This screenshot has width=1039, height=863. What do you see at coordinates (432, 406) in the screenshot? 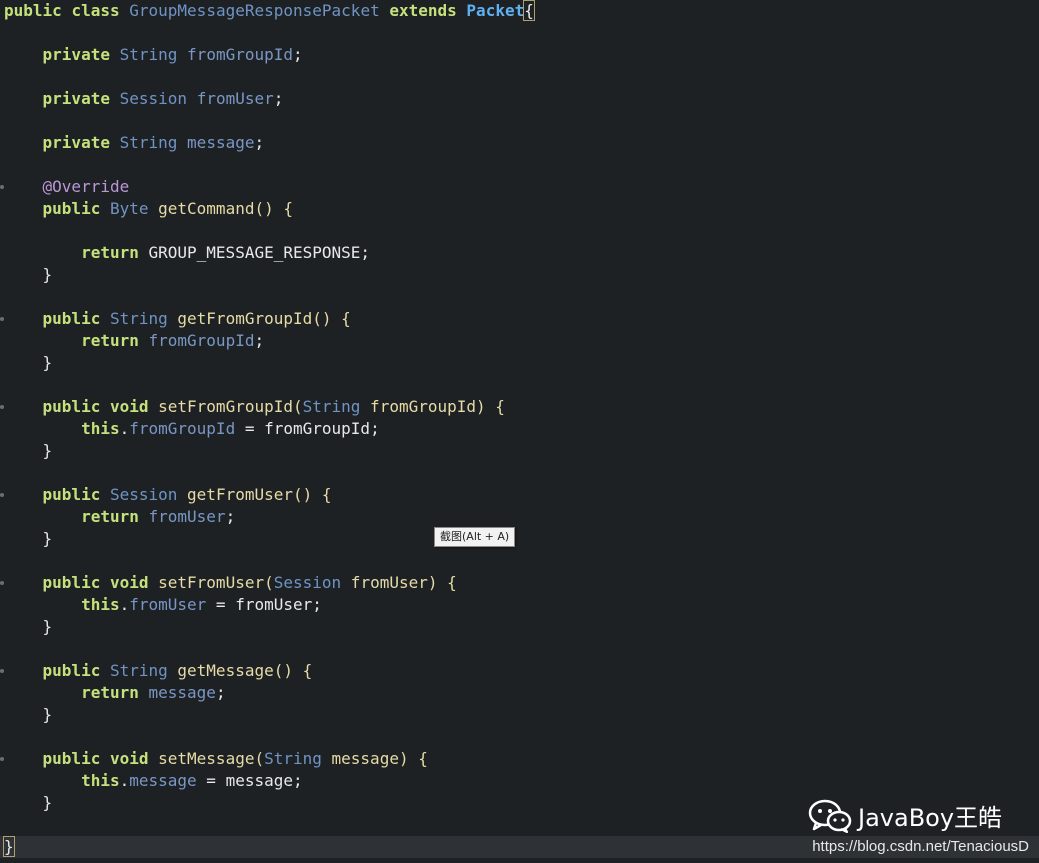
I see `parameter: fromGroupId) {` at bounding box center [432, 406].